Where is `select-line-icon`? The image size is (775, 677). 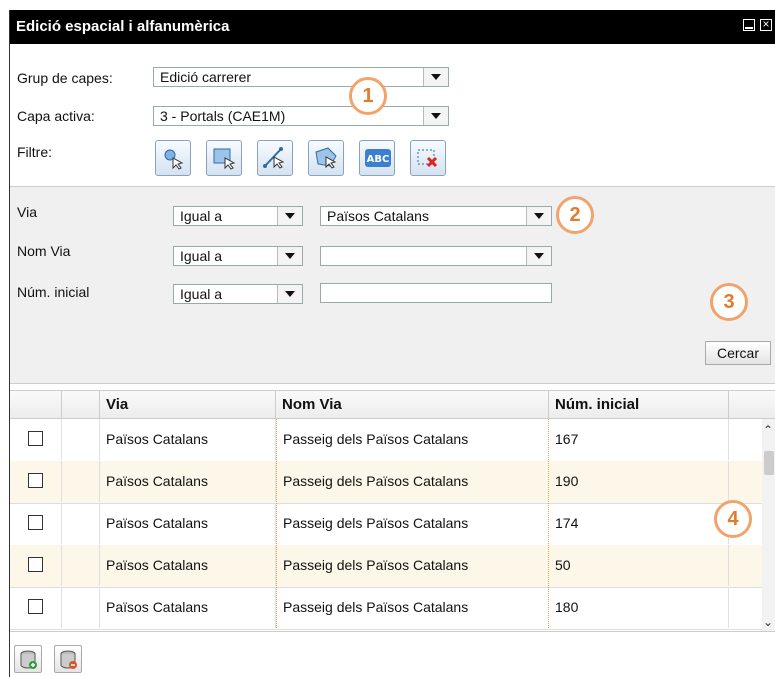 select-line-icon is located at coordinates (274, 158).